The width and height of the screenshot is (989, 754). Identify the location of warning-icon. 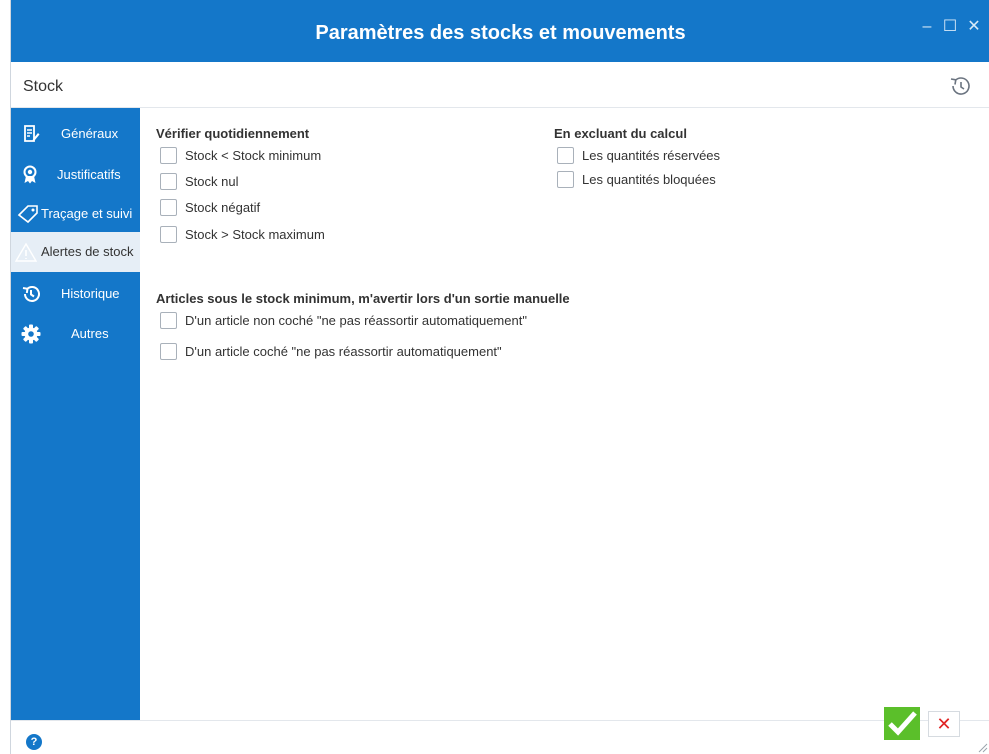
(26, 252).